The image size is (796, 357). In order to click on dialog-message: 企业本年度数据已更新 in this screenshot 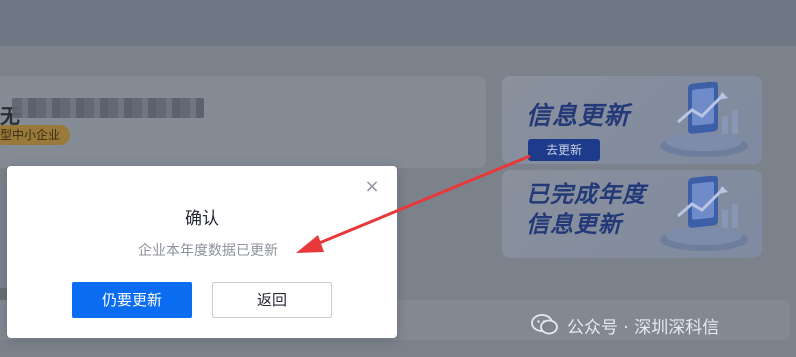, I will do `click(208, 251)`.